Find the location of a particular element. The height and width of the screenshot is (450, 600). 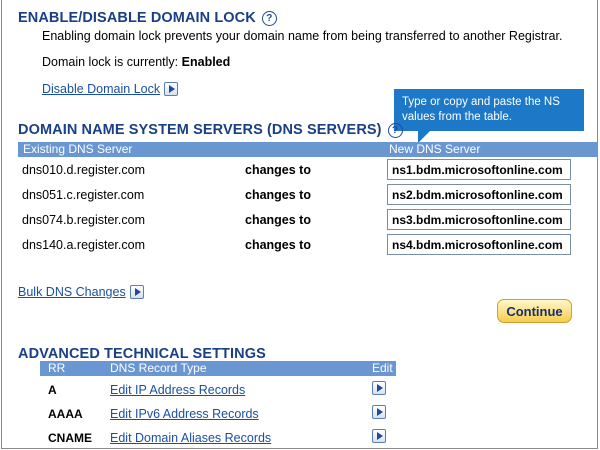

existing-dns-server: dns051.c.register.com is located at coordinates (83, 195).